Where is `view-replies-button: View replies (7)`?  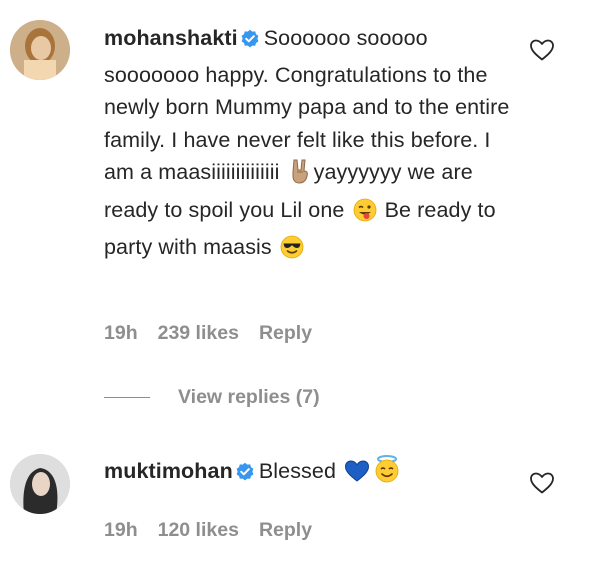 view-replies-button: View replies (7) is located at coordinates (212, 397).